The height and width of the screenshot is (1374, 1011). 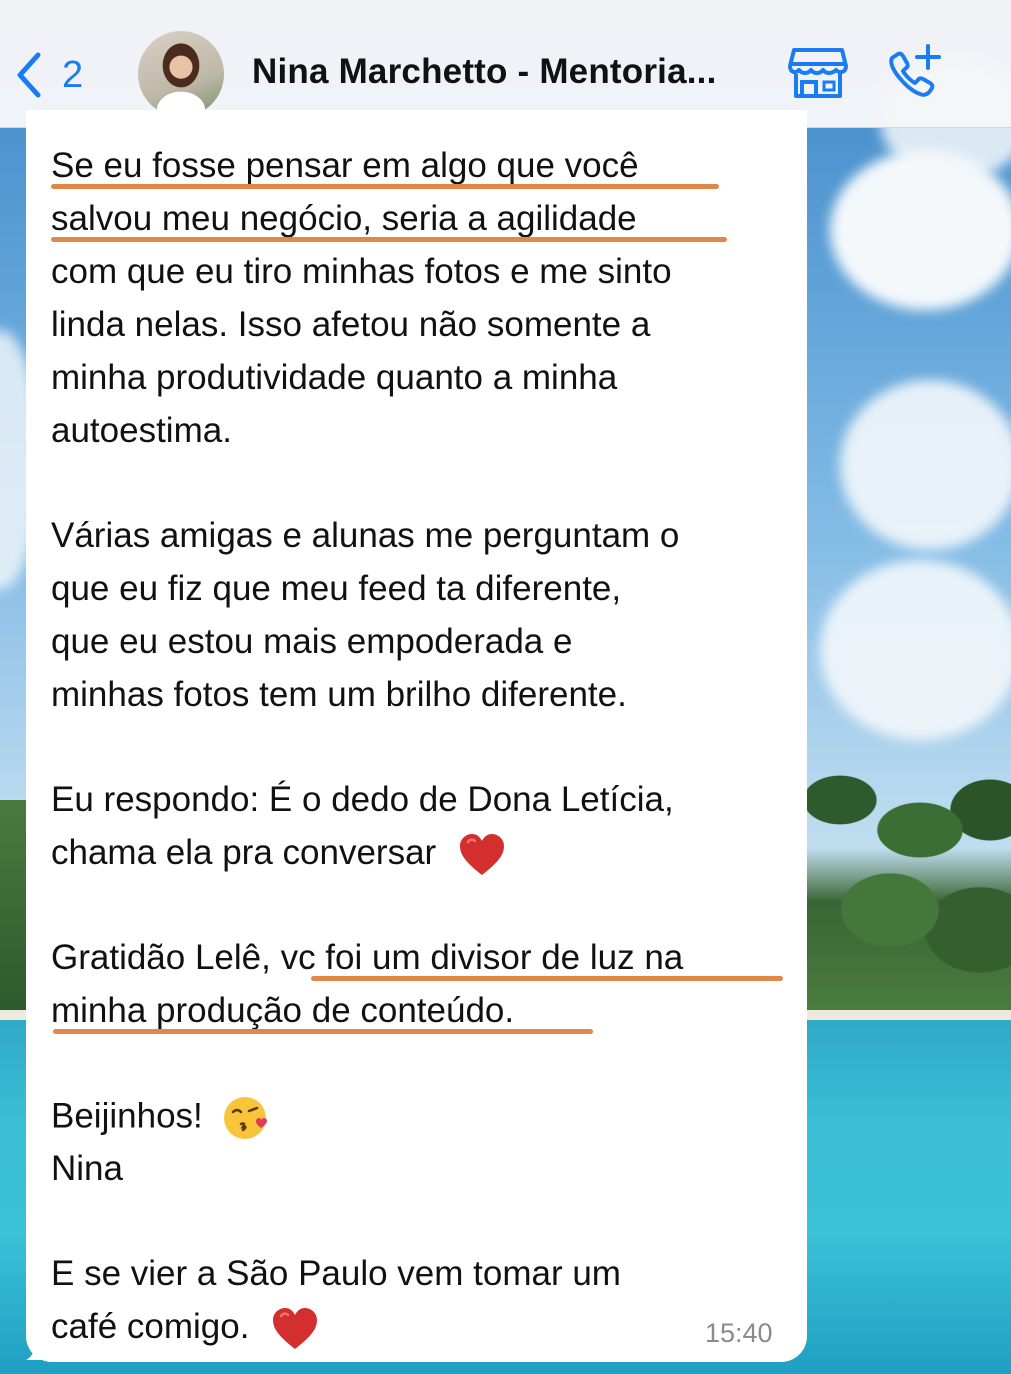 What do you see at coordinates (339, 694) in the screenshot?
I see `message-line: minhas fotos tem um brilho diferente.` at bounding box center [339, 694].